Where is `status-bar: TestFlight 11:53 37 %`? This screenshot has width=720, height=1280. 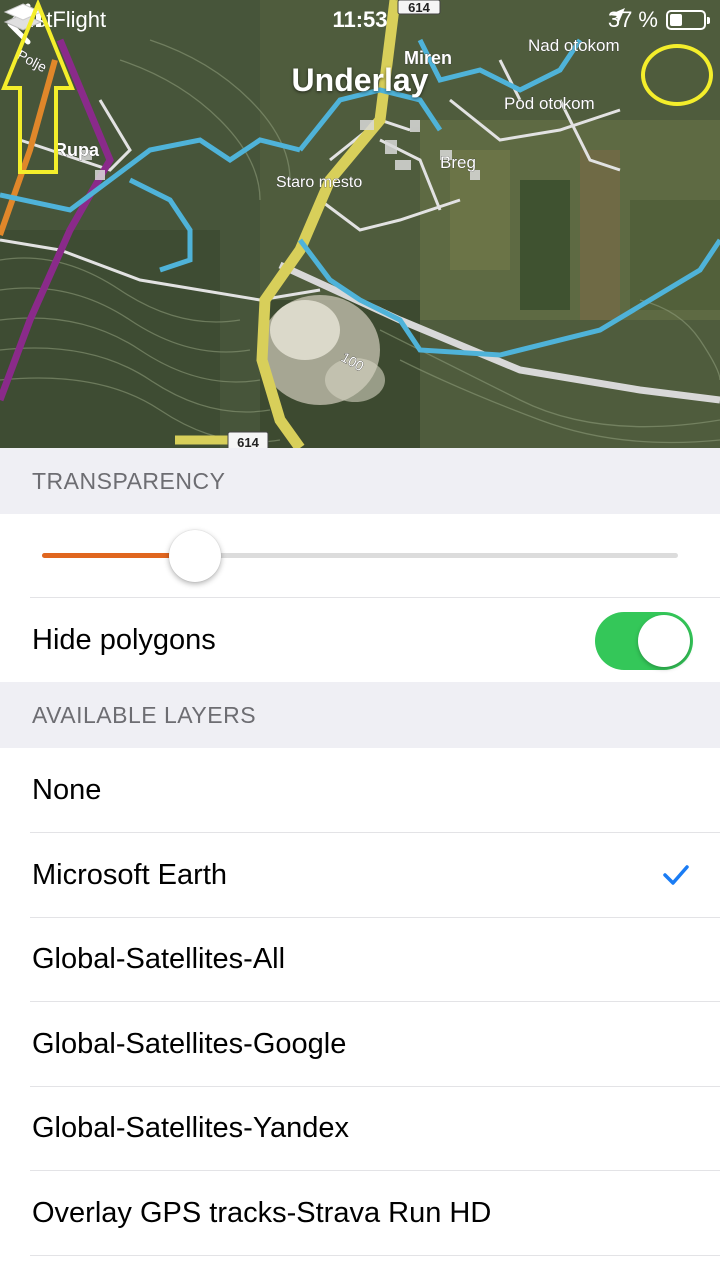
status-bar: TestFlight 11:53 37 % is located at coordinates (360, 20).